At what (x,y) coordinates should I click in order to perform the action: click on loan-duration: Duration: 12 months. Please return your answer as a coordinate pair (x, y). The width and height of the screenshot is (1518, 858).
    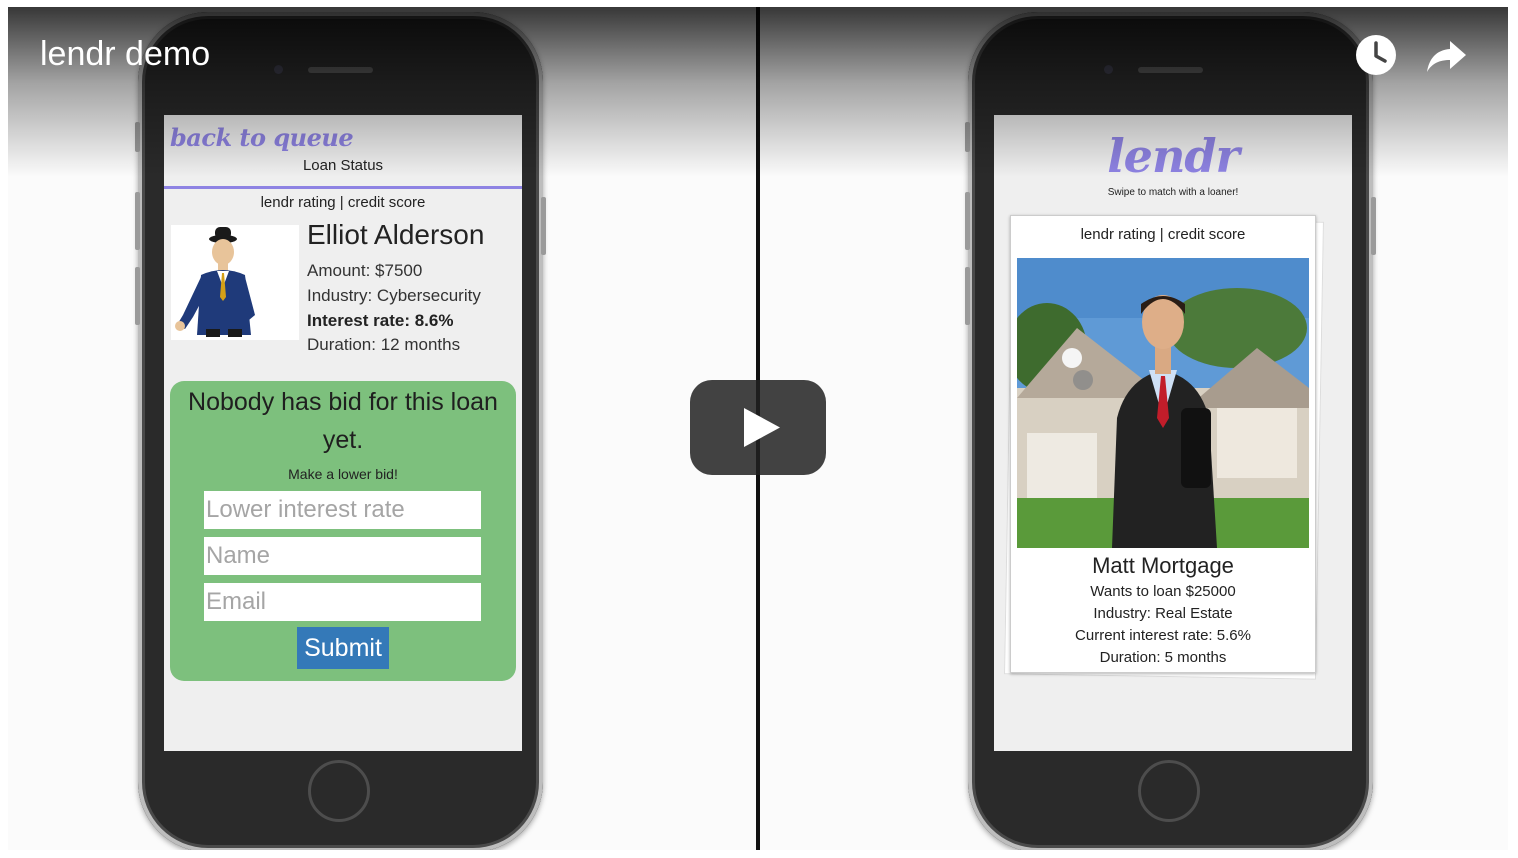
    Looking at the image, I should click on (384, 344).